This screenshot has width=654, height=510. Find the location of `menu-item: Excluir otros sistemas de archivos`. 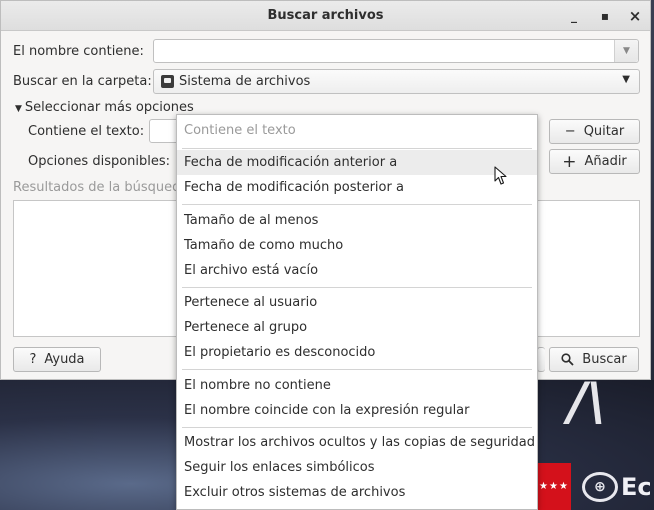

menu-item: Excluir otros sistemas de archivos is located at coordinates (357, 492).